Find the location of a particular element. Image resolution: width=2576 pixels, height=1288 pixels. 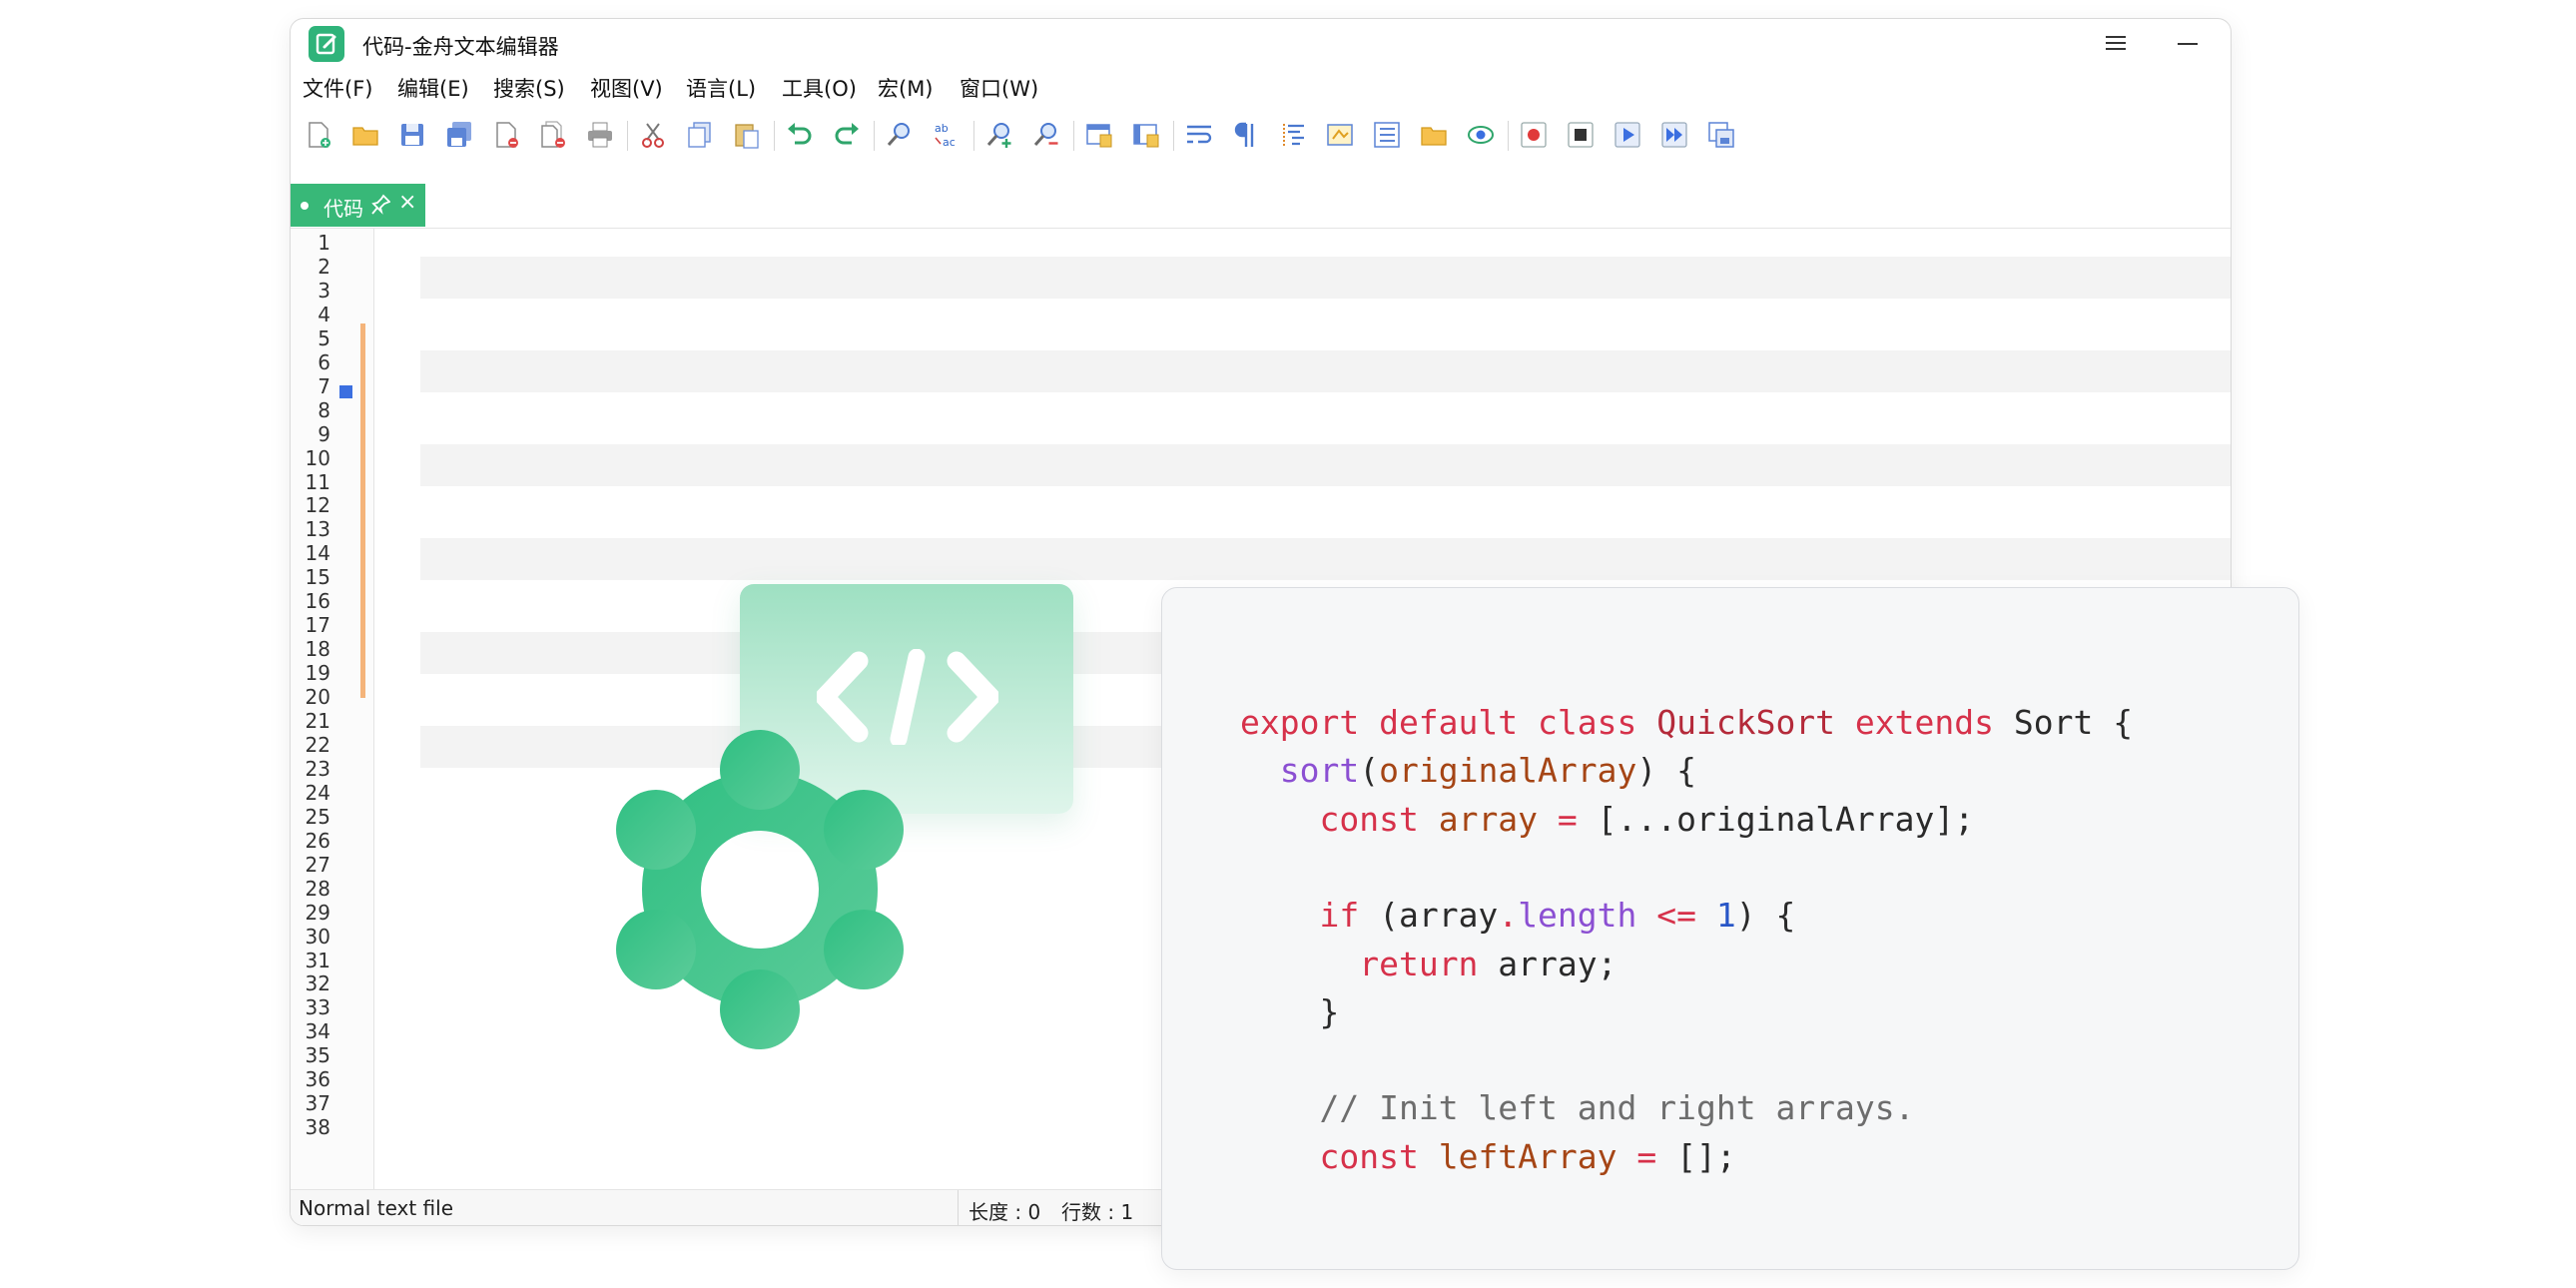

modified-dot-icon is located at coordinates (305, 206).